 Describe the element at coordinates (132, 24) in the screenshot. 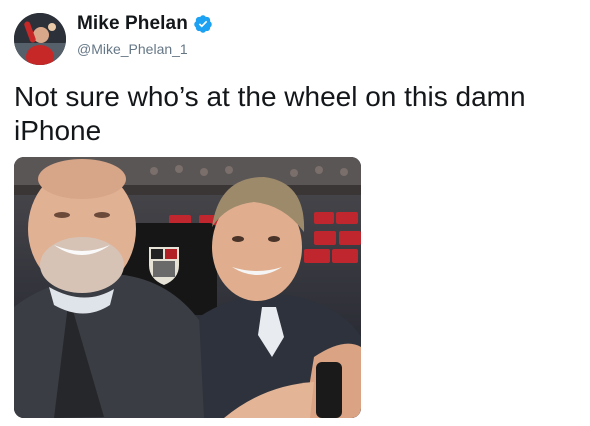

I see `display-name: Mike Phelan` at that location.